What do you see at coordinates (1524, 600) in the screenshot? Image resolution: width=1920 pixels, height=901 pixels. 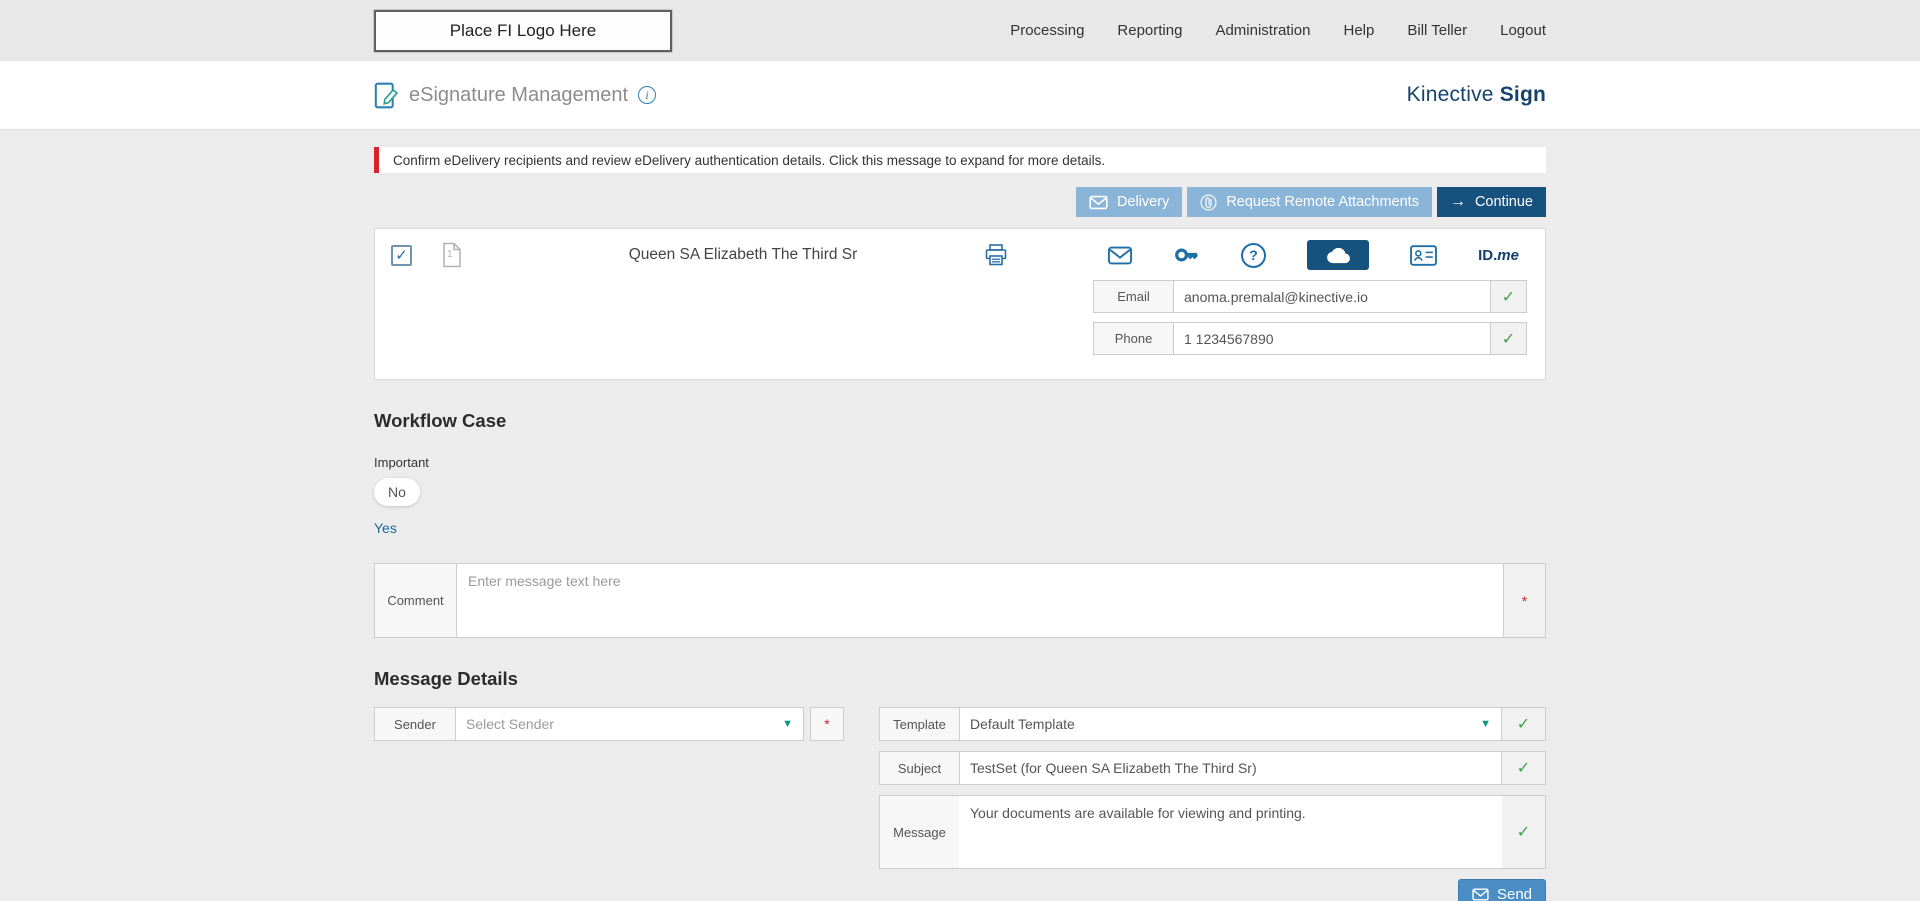 I see `comment-required-marker: *` at bounding box center [1524, 600].